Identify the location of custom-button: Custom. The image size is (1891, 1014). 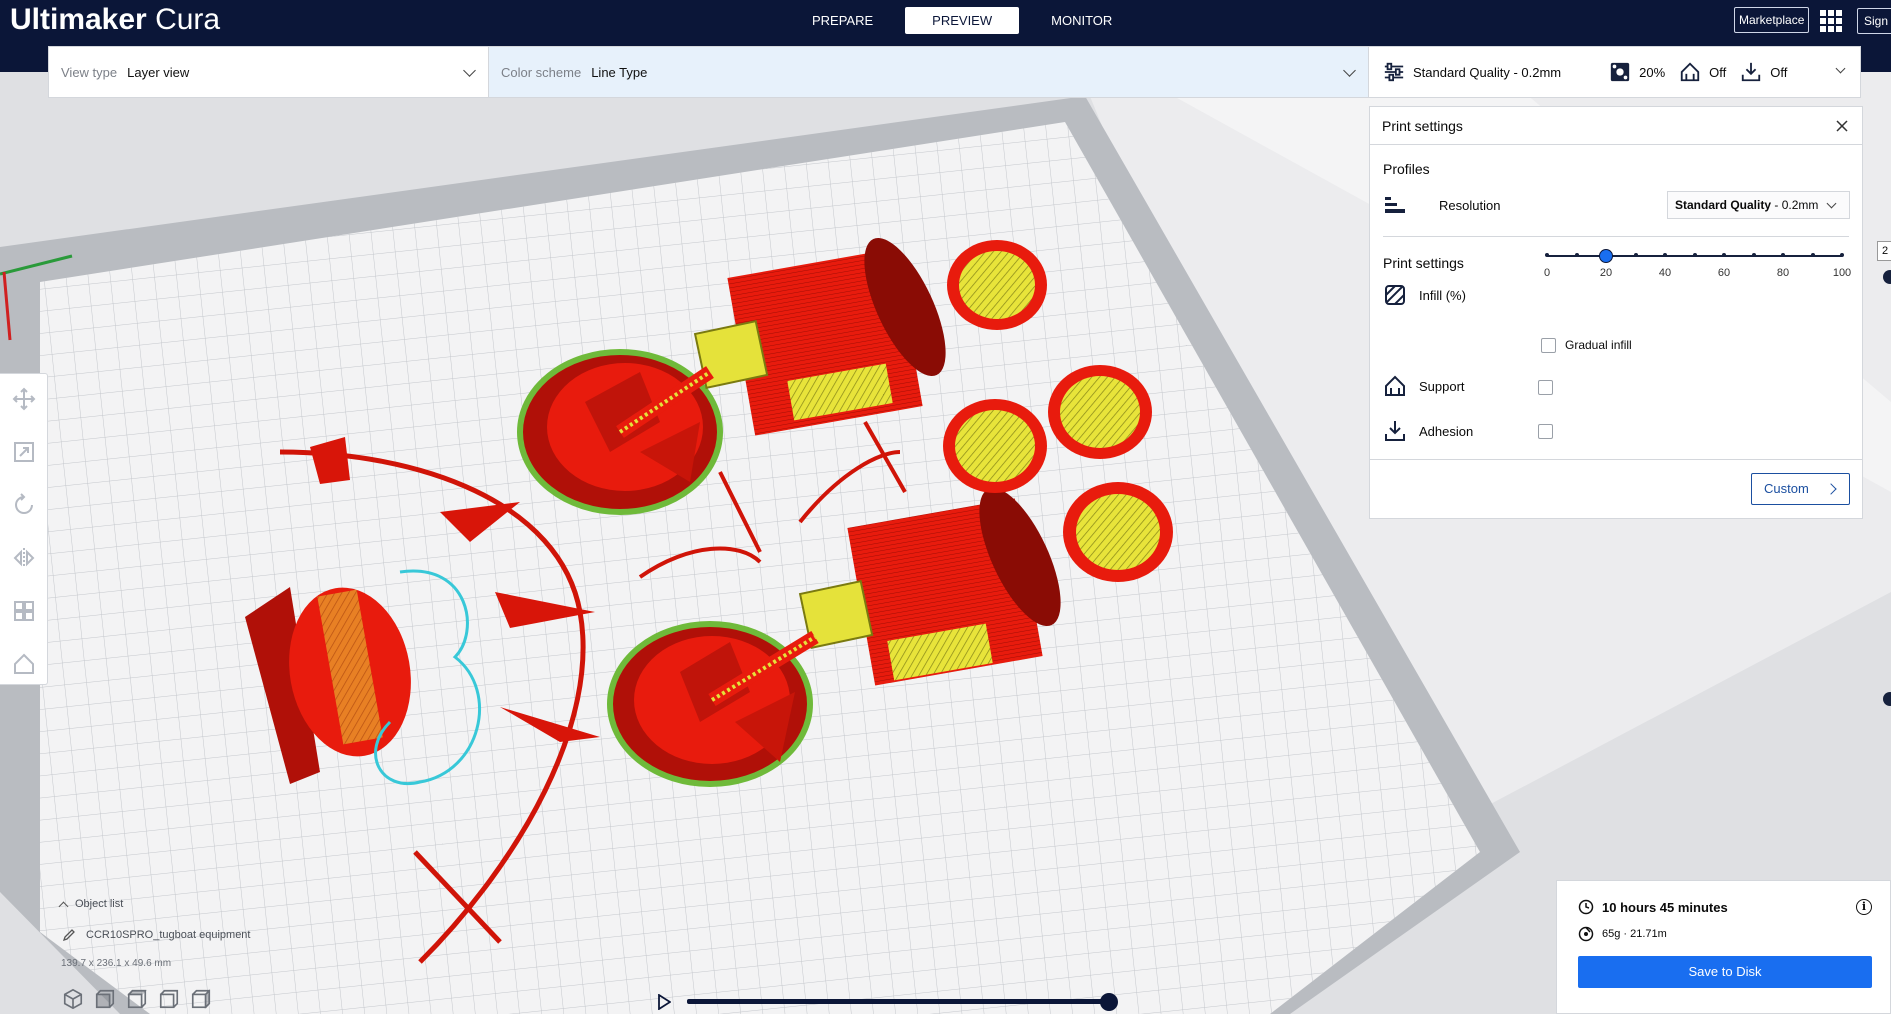
(1800, 489).